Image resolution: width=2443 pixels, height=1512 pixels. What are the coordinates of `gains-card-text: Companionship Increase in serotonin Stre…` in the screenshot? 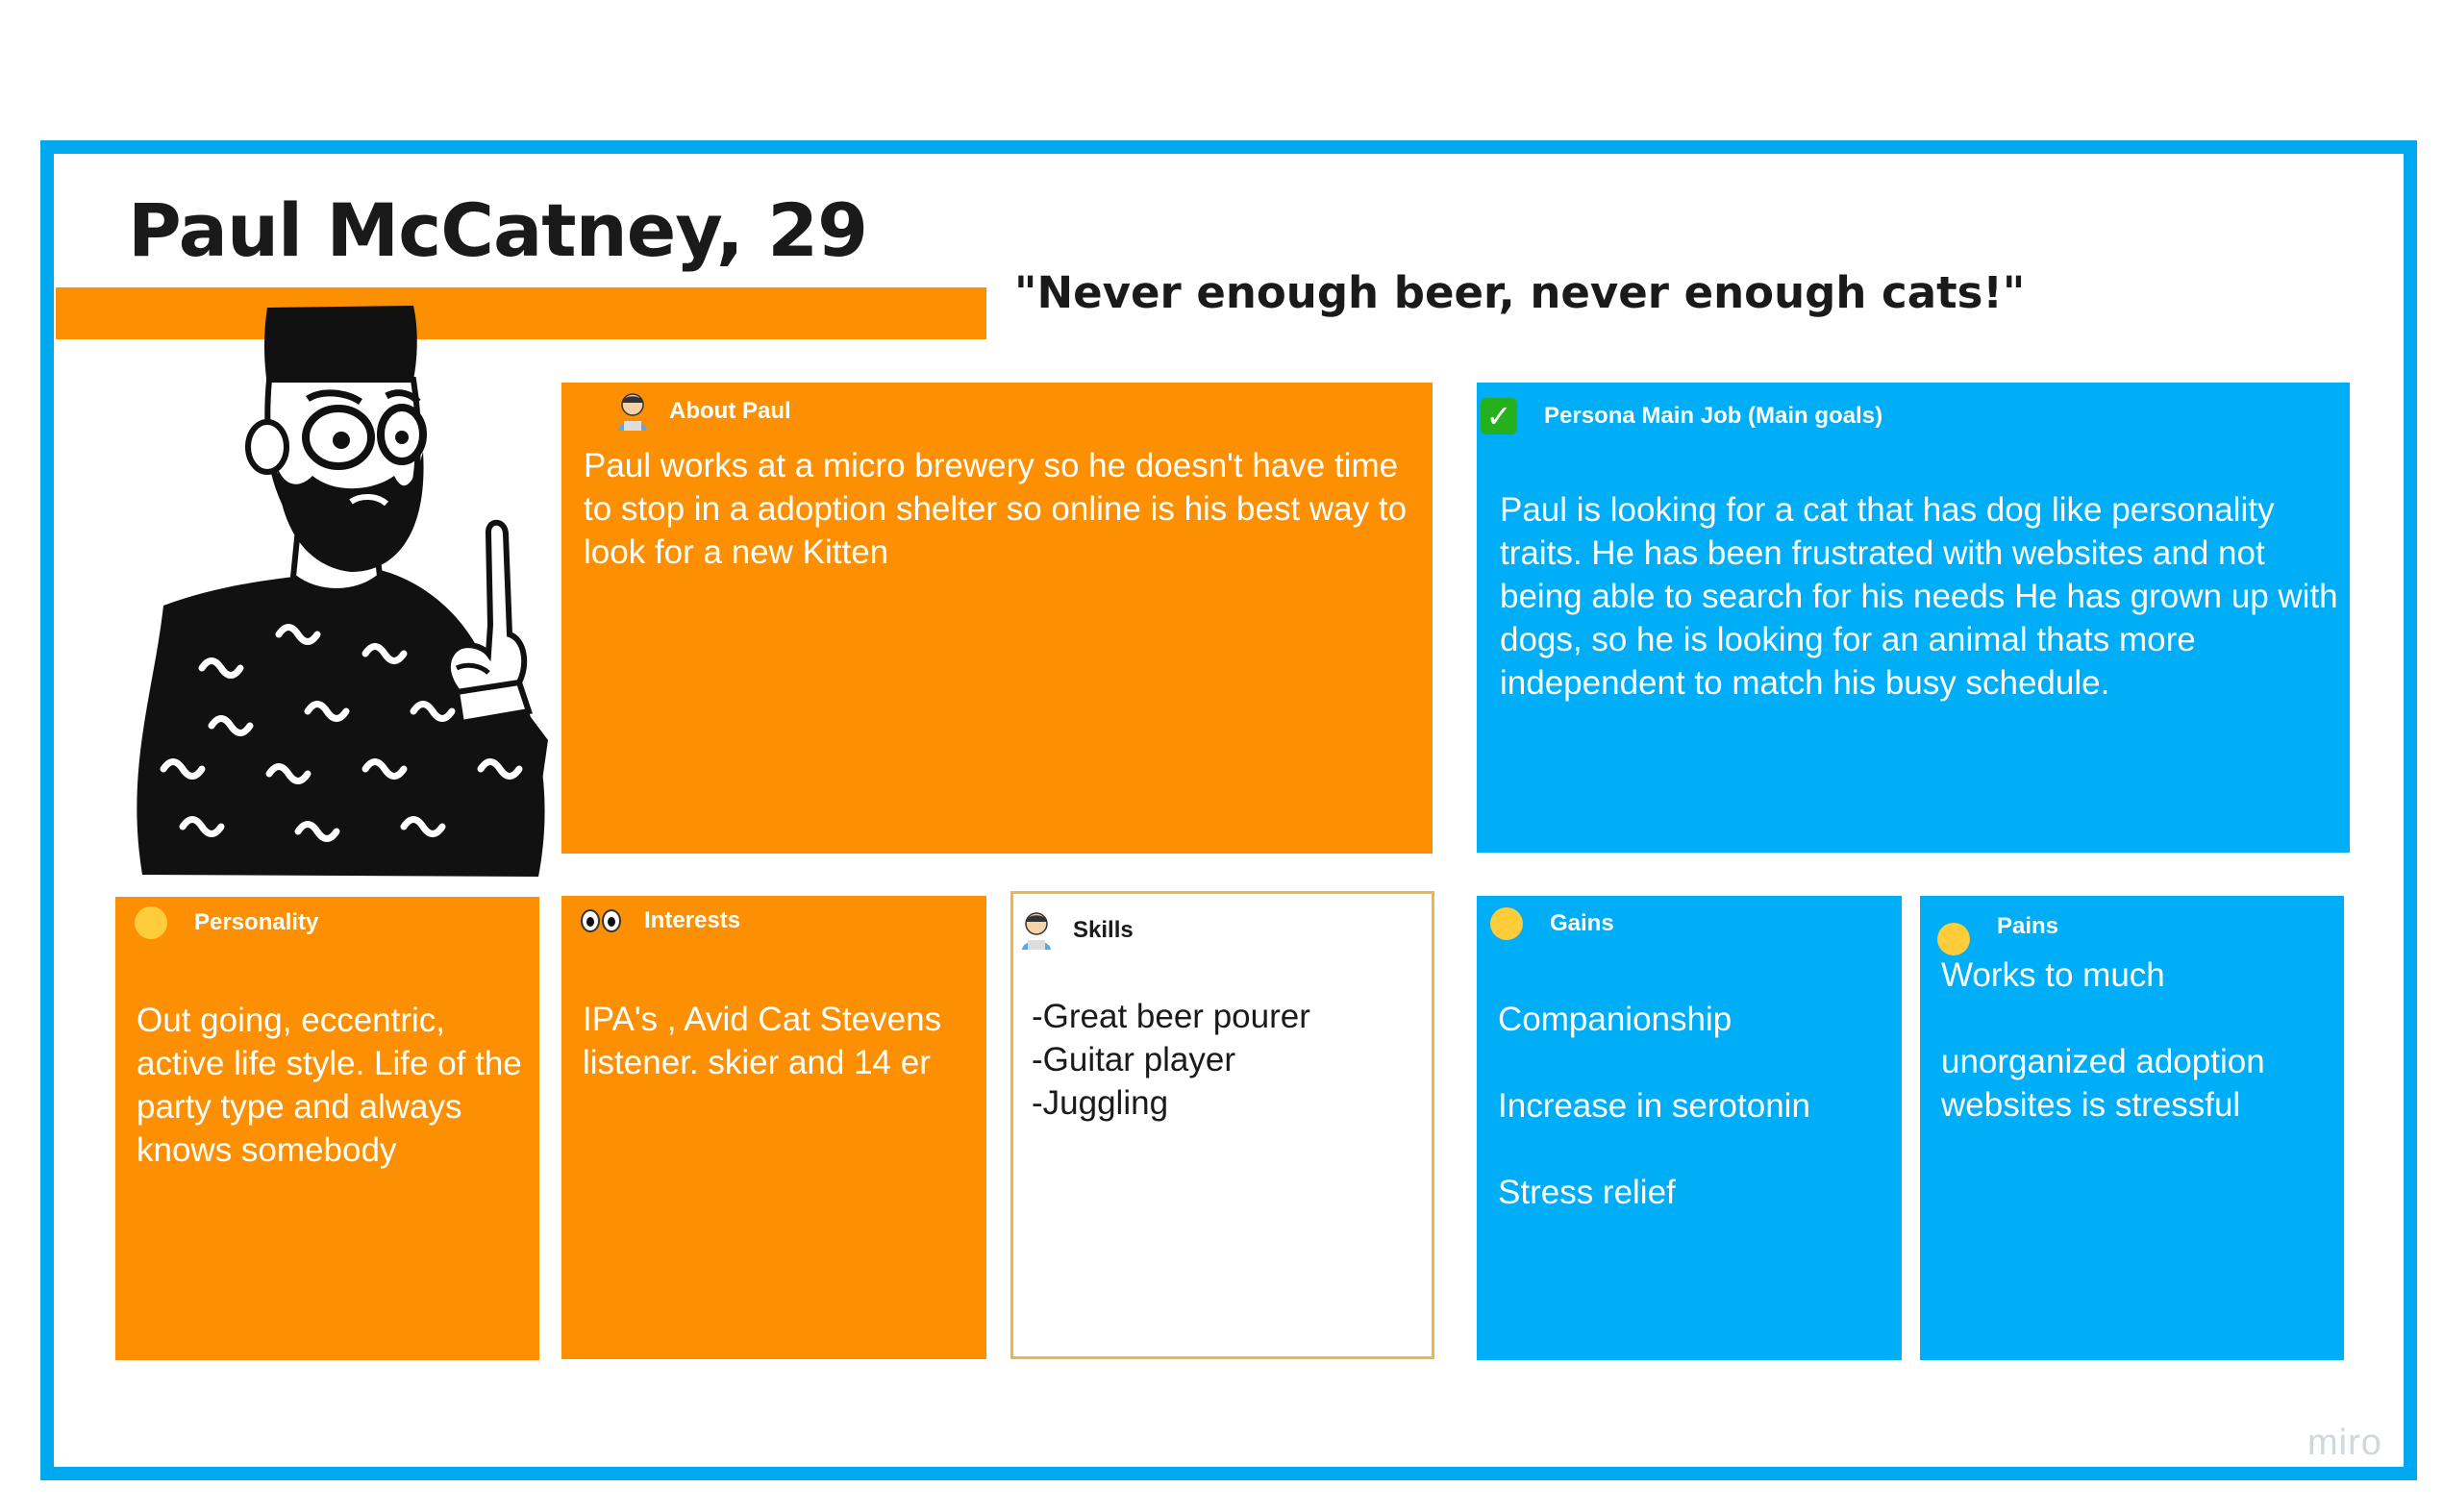 It's located at (1654, 1106).